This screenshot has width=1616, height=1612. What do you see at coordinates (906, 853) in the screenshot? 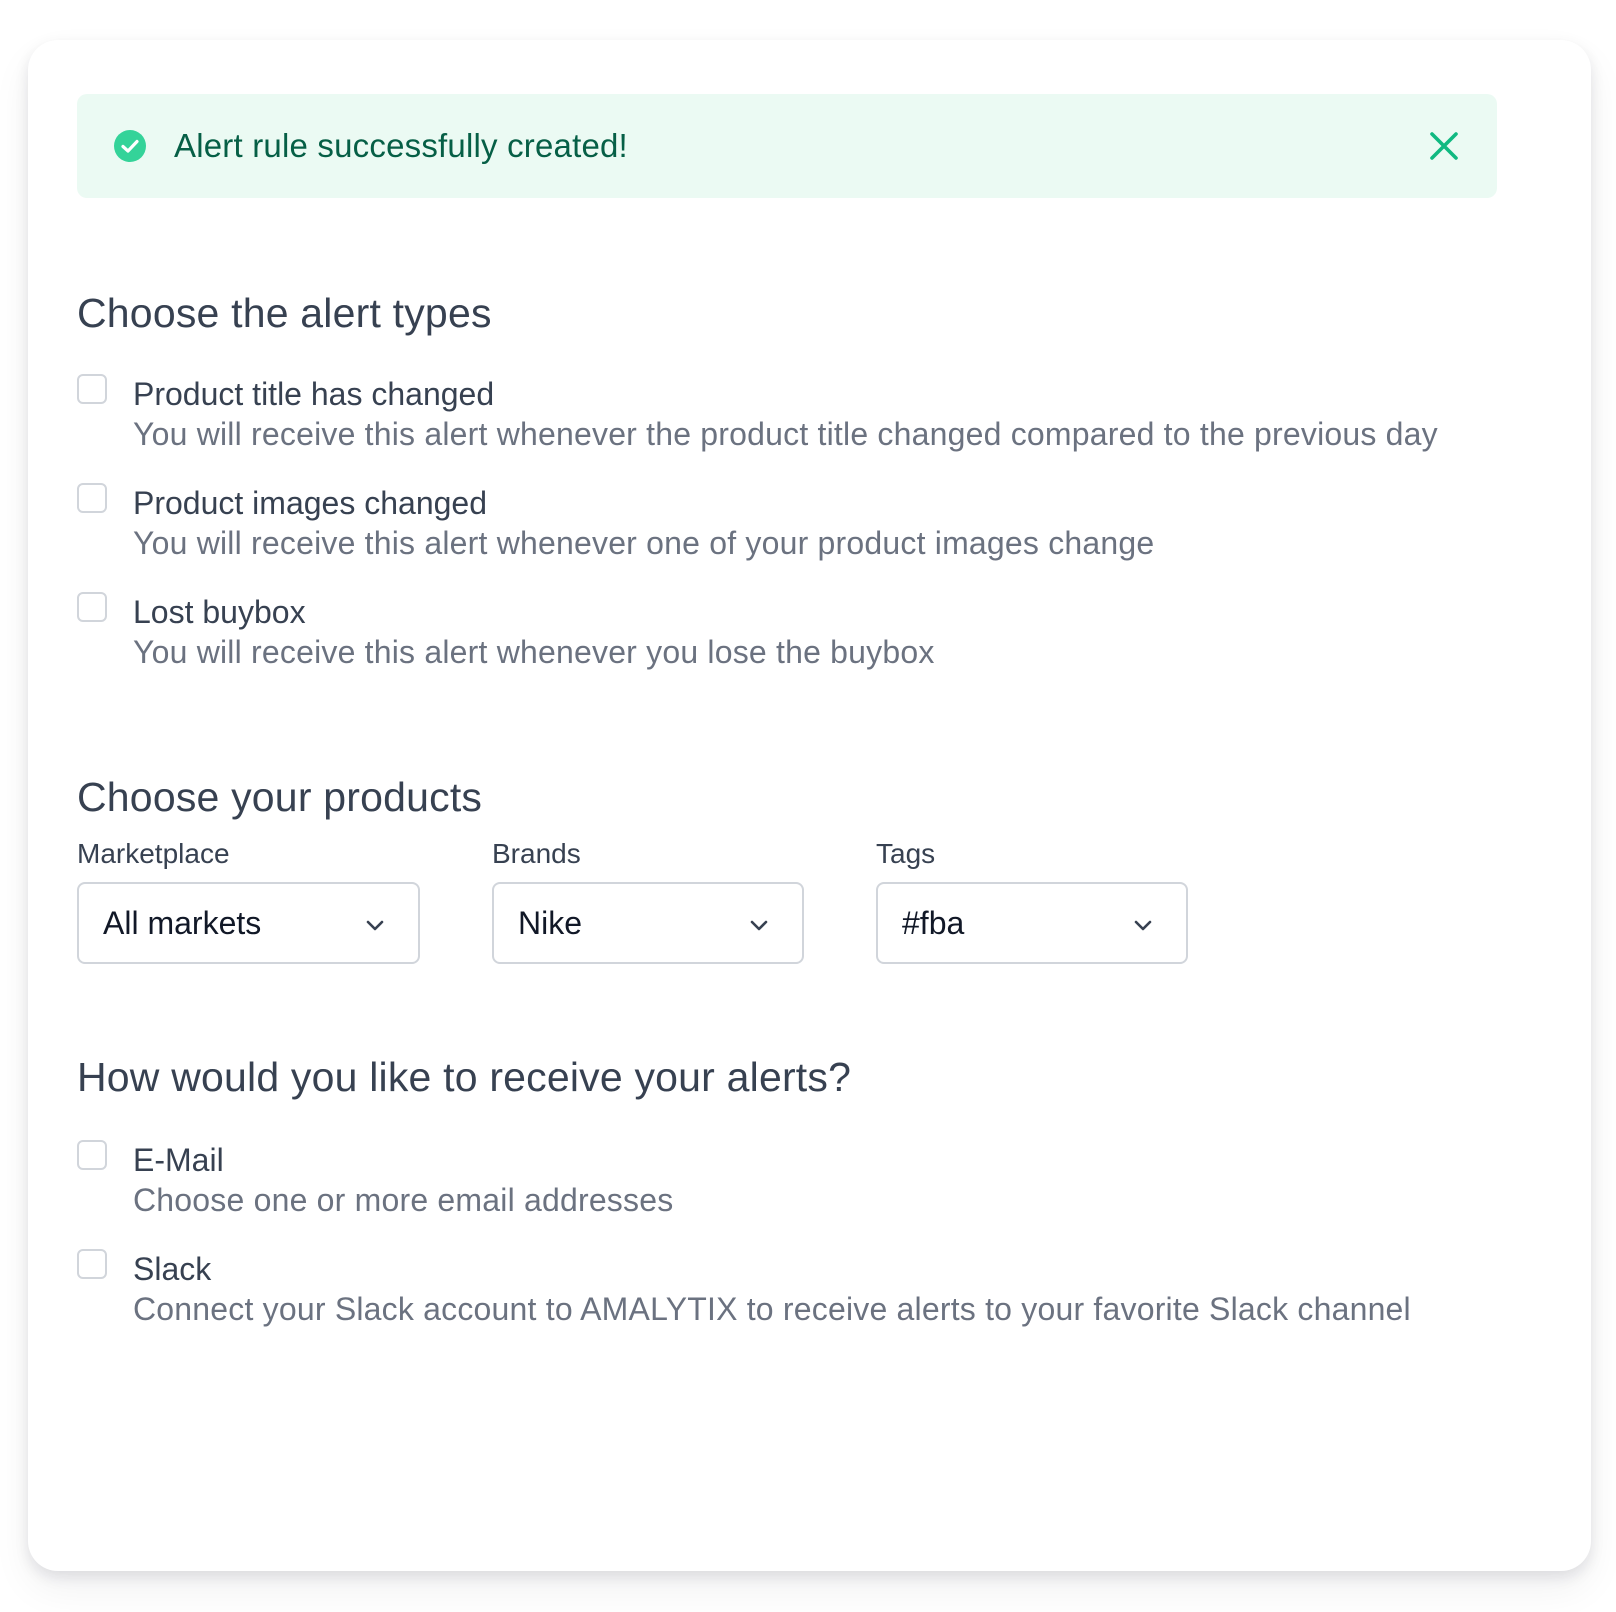
I see `tags-label: Tags` at bounding box center [906, 853].